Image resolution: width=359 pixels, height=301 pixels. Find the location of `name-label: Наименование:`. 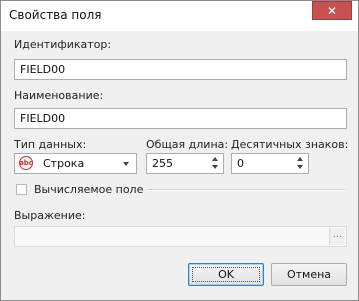

name-label: Наименование: is located at coordinates (59, 95).